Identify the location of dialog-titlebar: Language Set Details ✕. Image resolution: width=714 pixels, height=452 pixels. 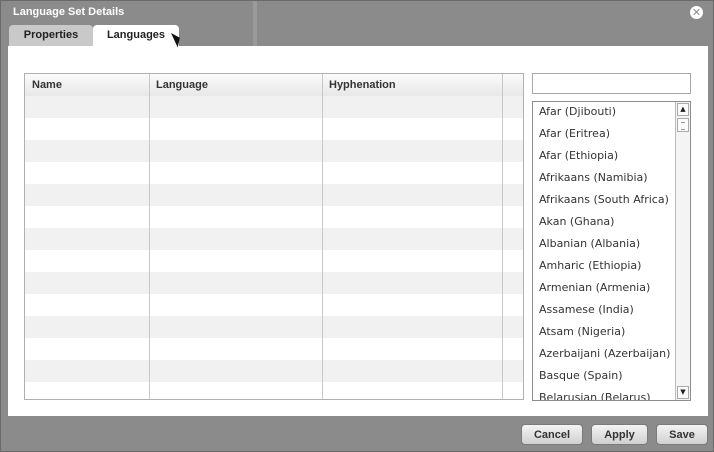
(357, 13).